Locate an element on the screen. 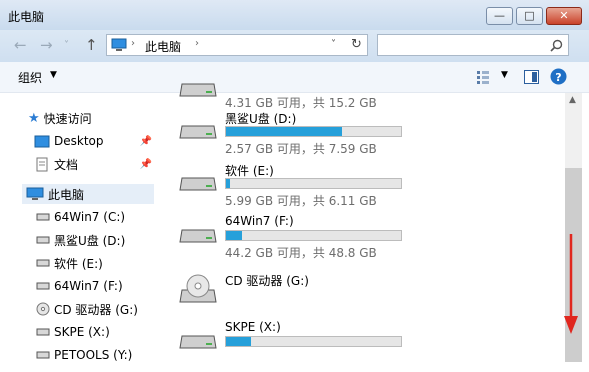  sidebar-item-drive-y: PETOOLS (Y:) is located at coordinates (84, 355).